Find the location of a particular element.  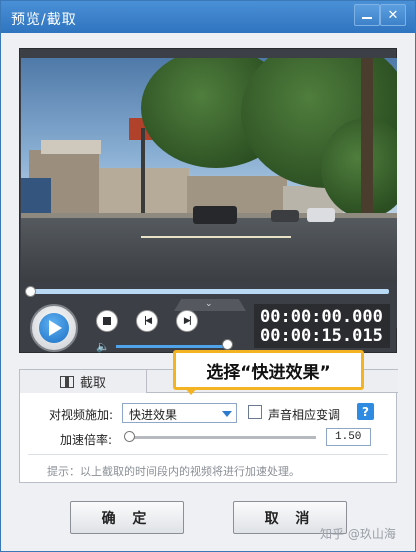

stop-icon is located at coordinates (107, 321).